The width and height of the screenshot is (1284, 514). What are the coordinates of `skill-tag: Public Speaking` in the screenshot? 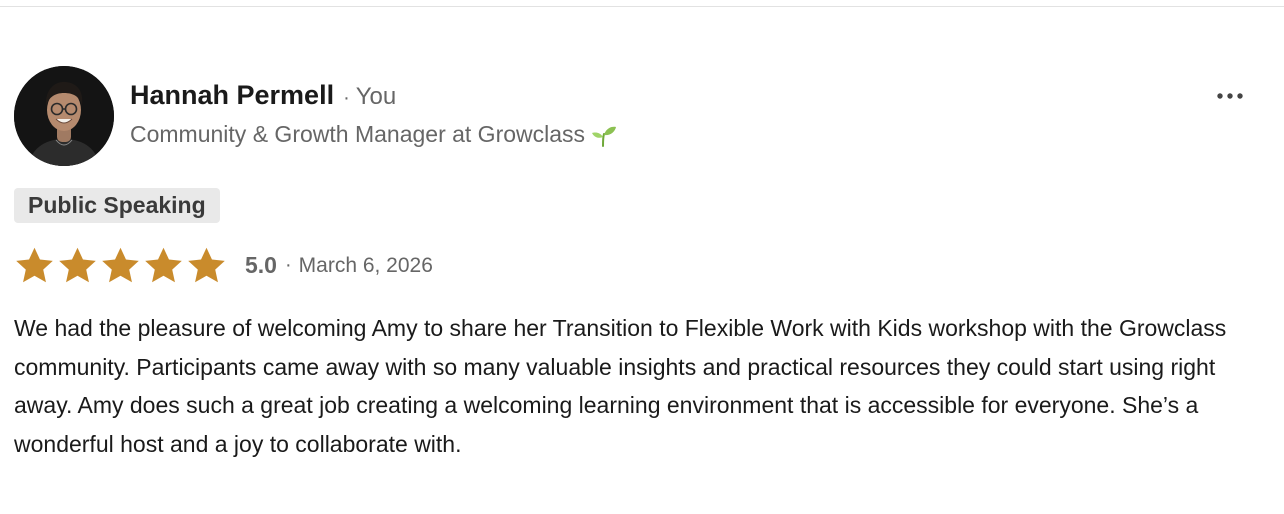 It's located at (117, 205).